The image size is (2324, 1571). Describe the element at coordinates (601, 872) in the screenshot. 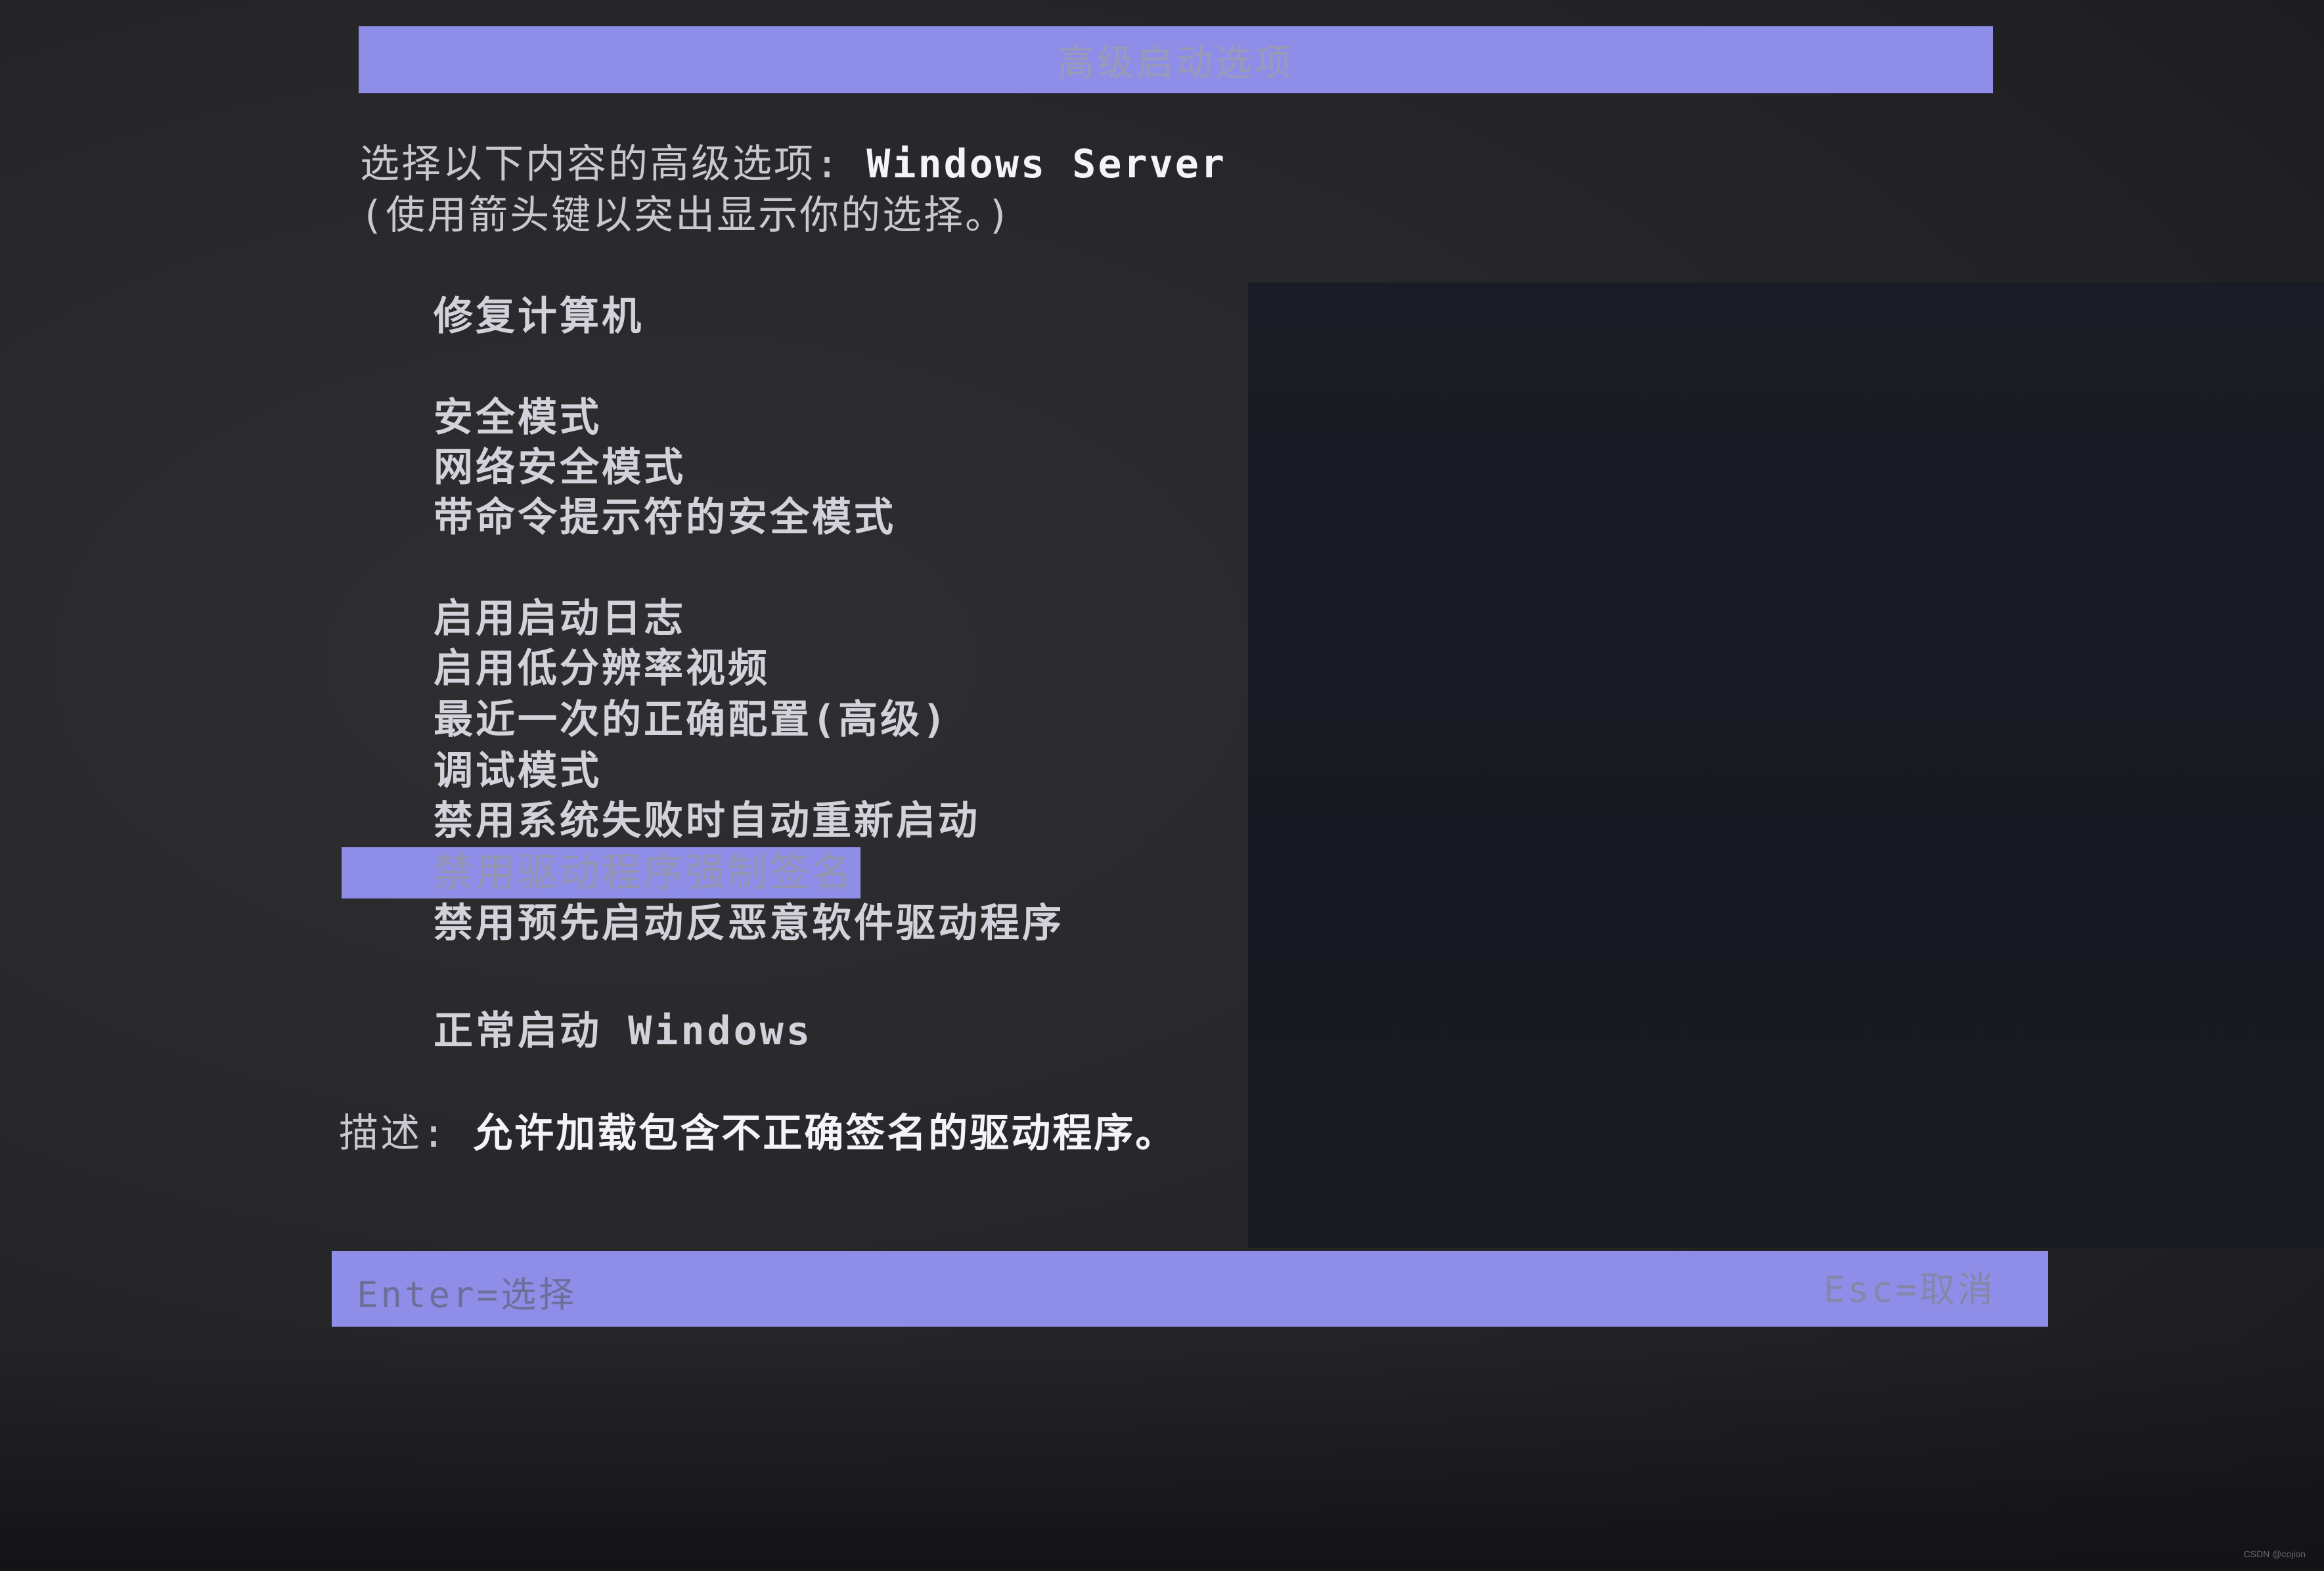

I see `menu-item-disable-driver-signature-enforcement: 禁用驱动程序强制签名` at that location.